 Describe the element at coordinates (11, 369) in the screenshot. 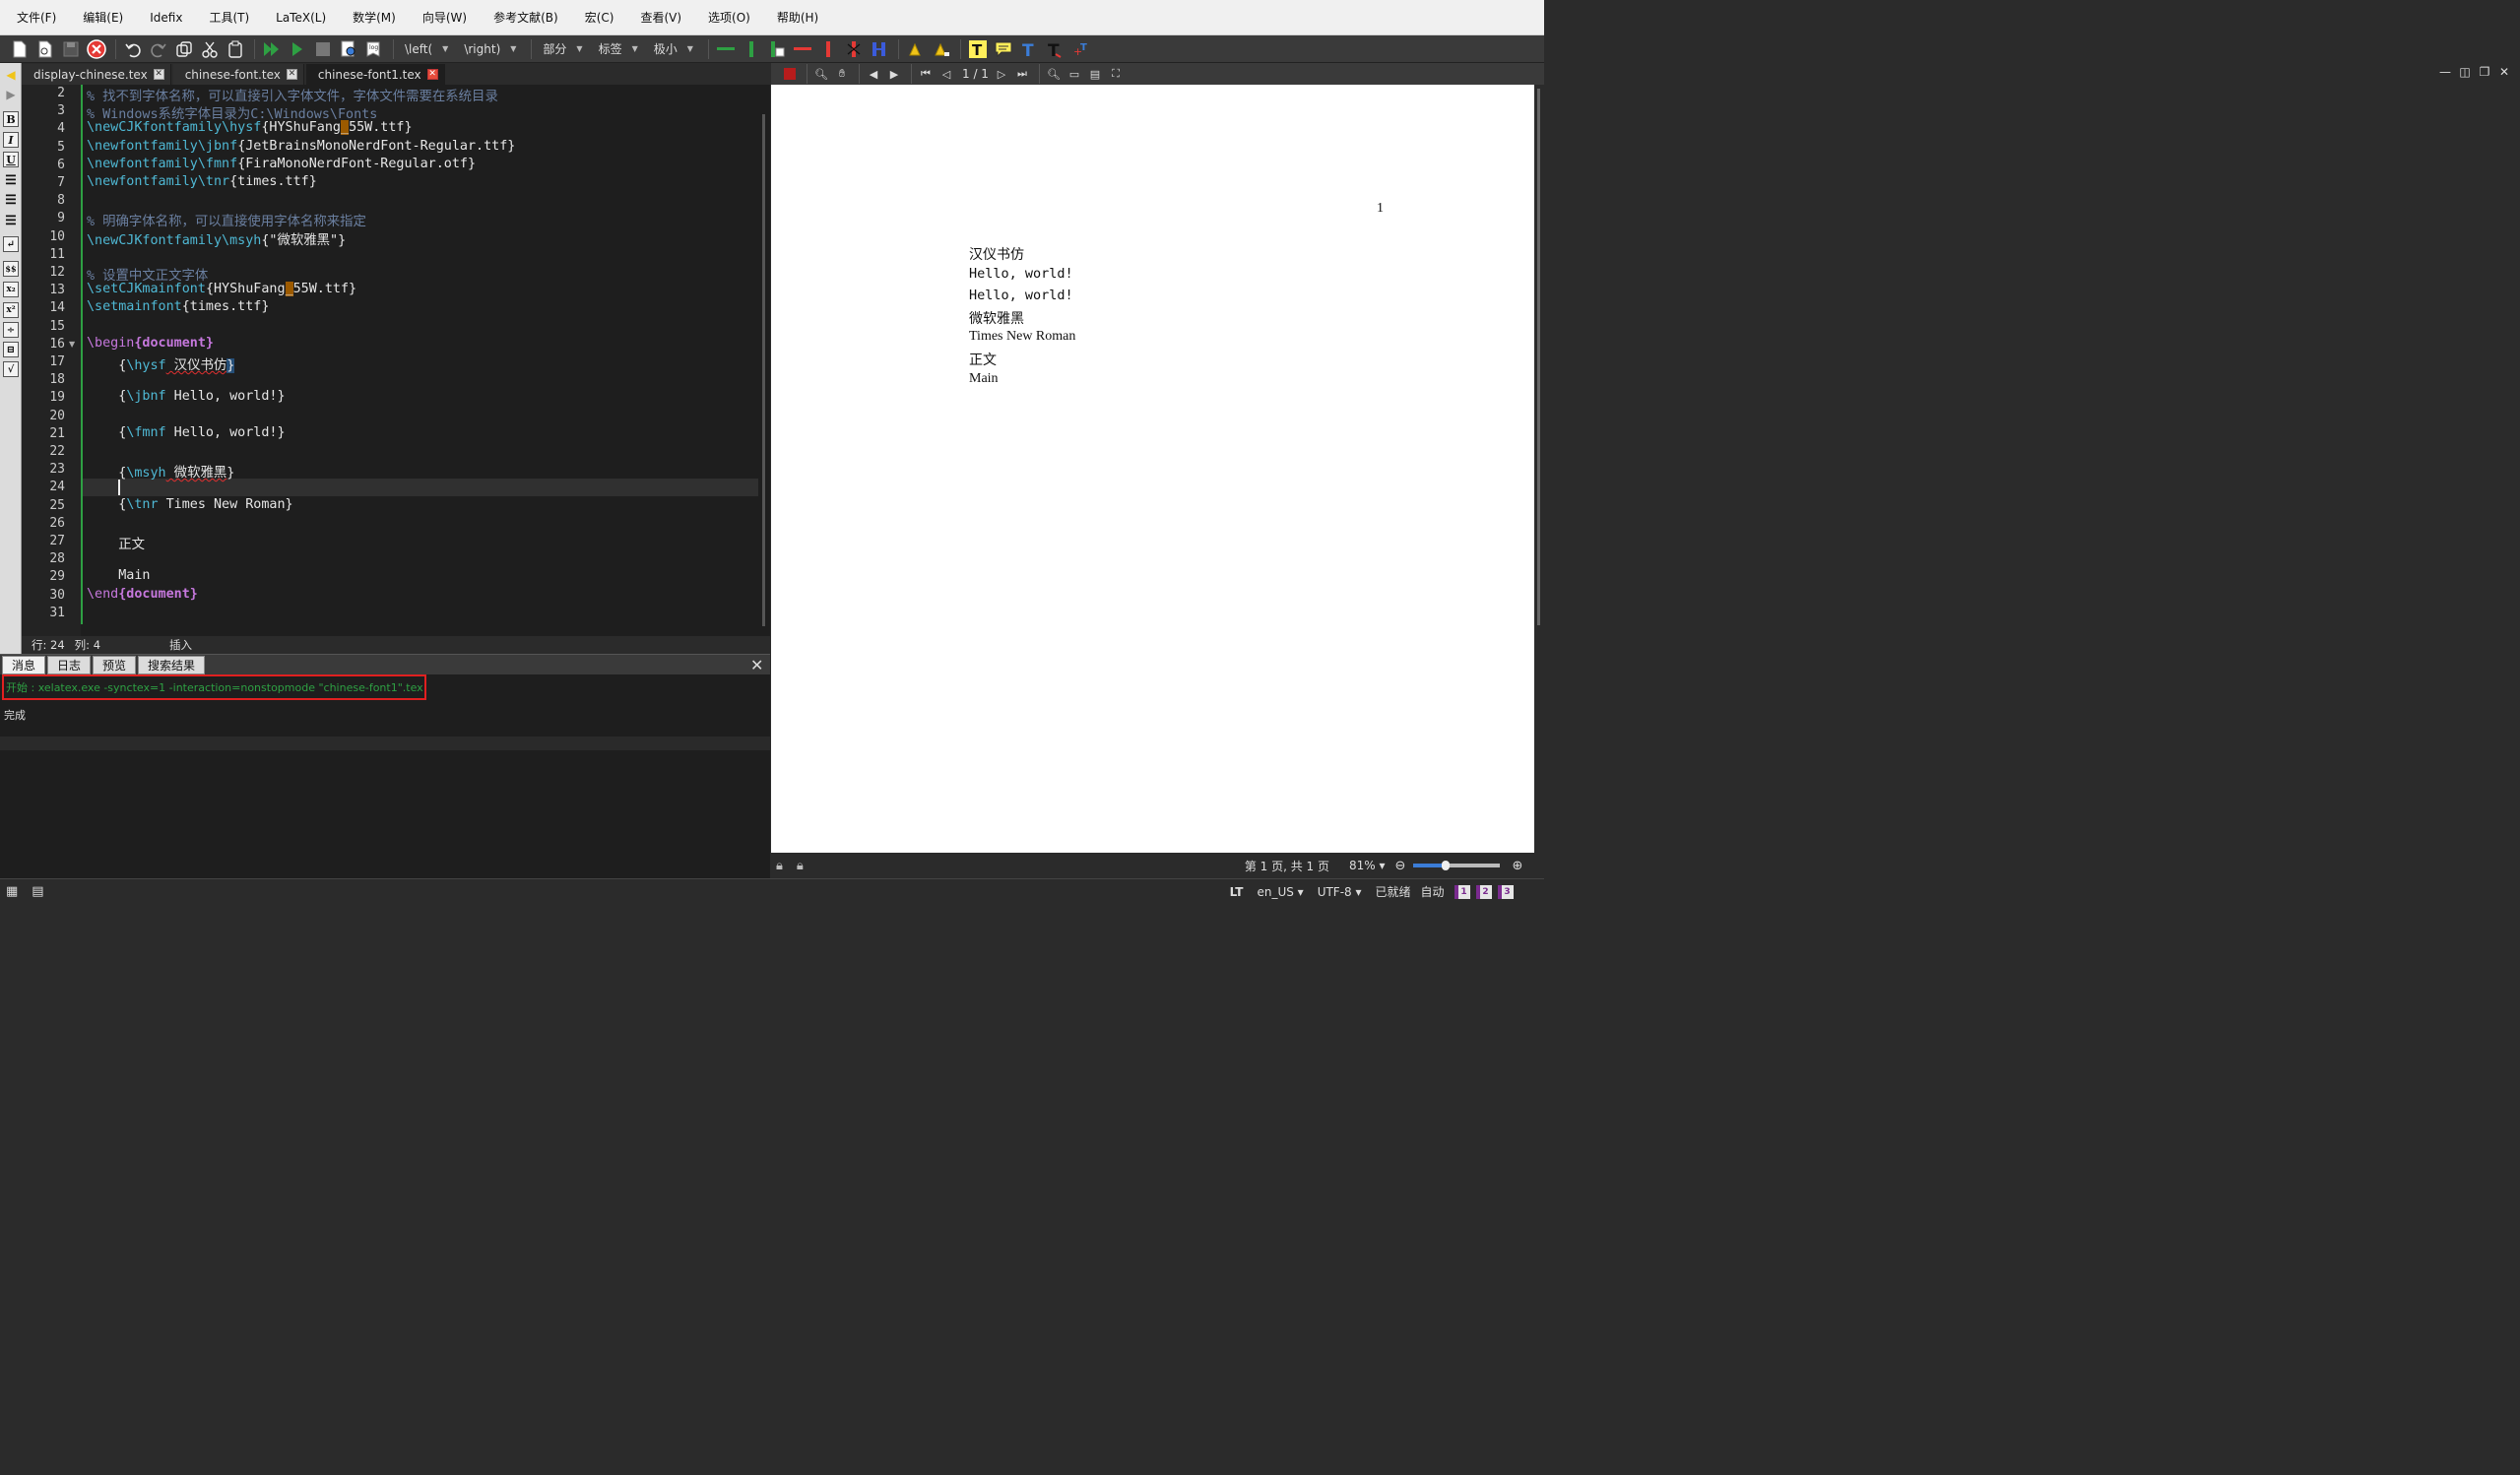

I see `sqrt-icon: √` at that location.